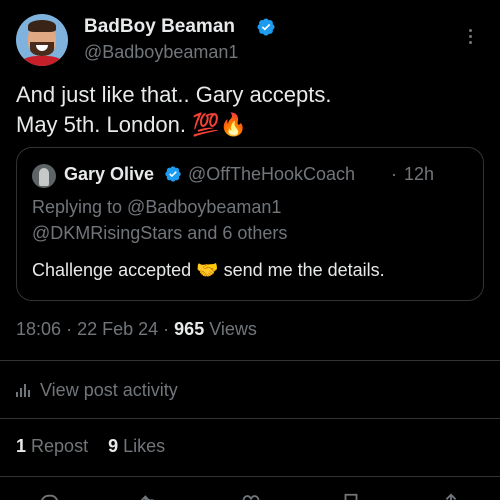 The image size is (500, 500). I want to click on action-bar, so click(250, 494).